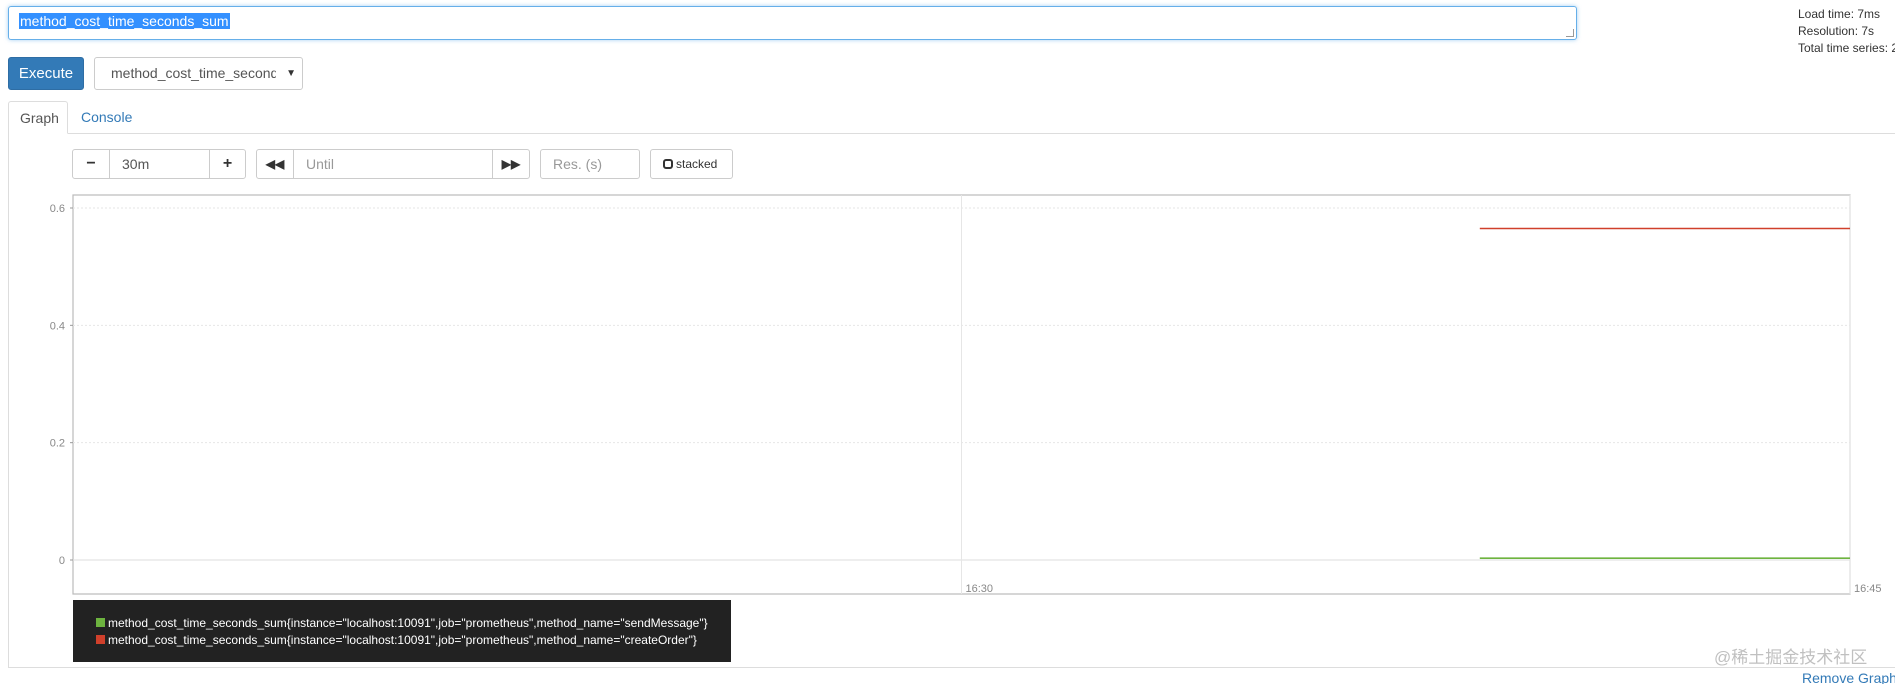 The image size is (1895, 684). I want to click on execute-button: Execute, so click(46, 73).